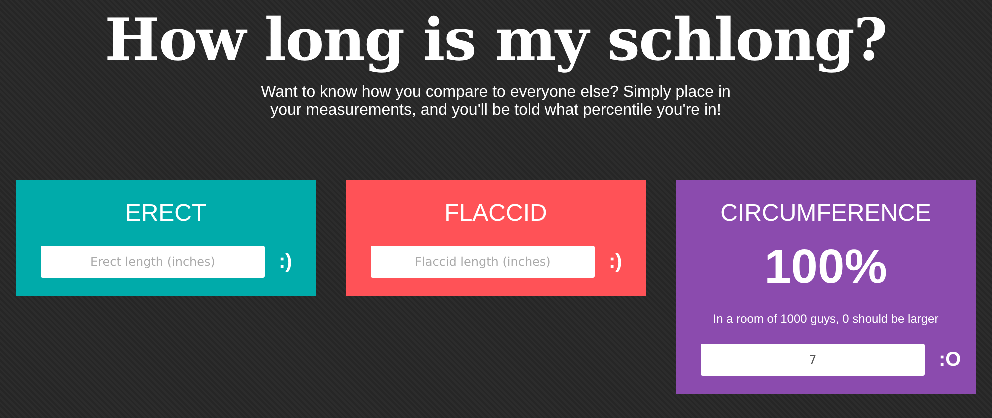  Describe the element at coordinates (826, 268) in the screenshot. I see `percentile-value: 100%` at that location.